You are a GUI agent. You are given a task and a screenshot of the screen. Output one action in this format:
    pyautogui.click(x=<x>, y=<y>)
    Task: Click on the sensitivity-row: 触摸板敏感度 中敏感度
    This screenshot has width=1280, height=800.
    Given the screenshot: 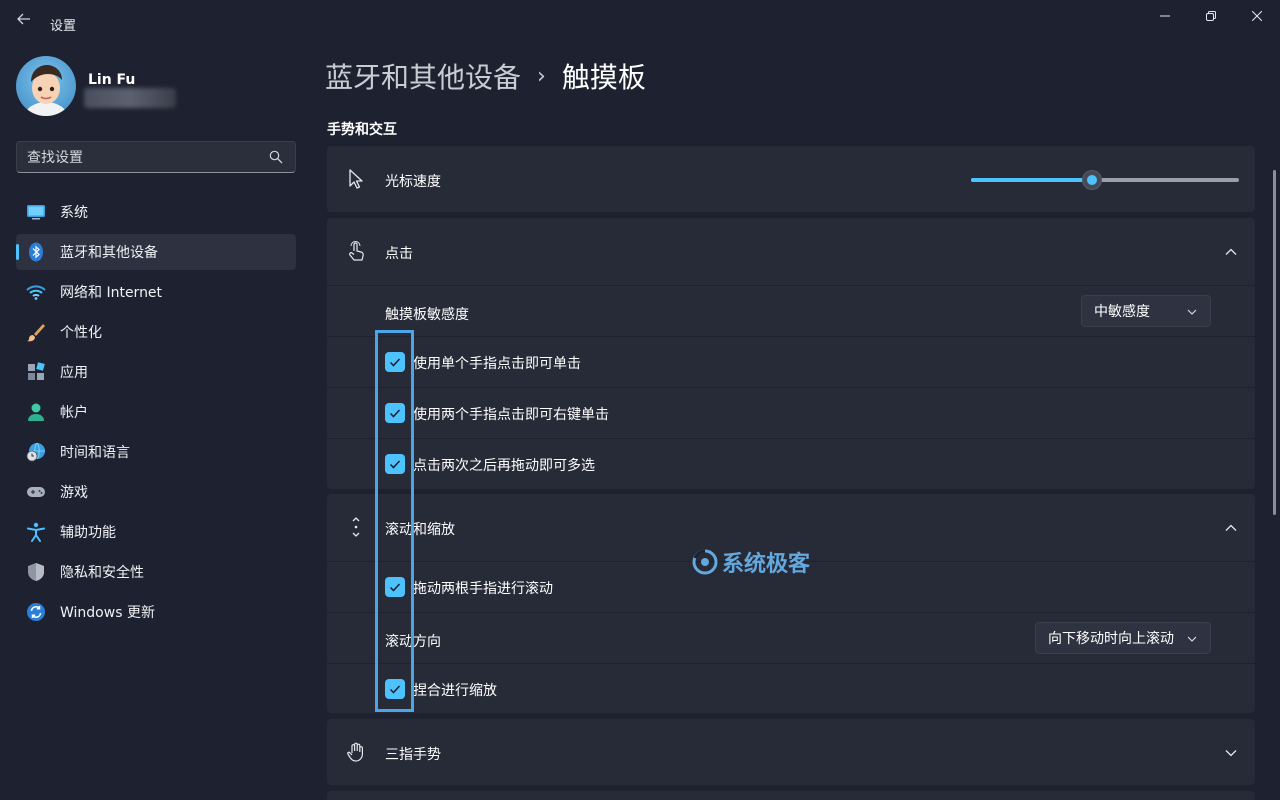 What is the action you would take?
    pyautogui.click(x=791, y=310)
    